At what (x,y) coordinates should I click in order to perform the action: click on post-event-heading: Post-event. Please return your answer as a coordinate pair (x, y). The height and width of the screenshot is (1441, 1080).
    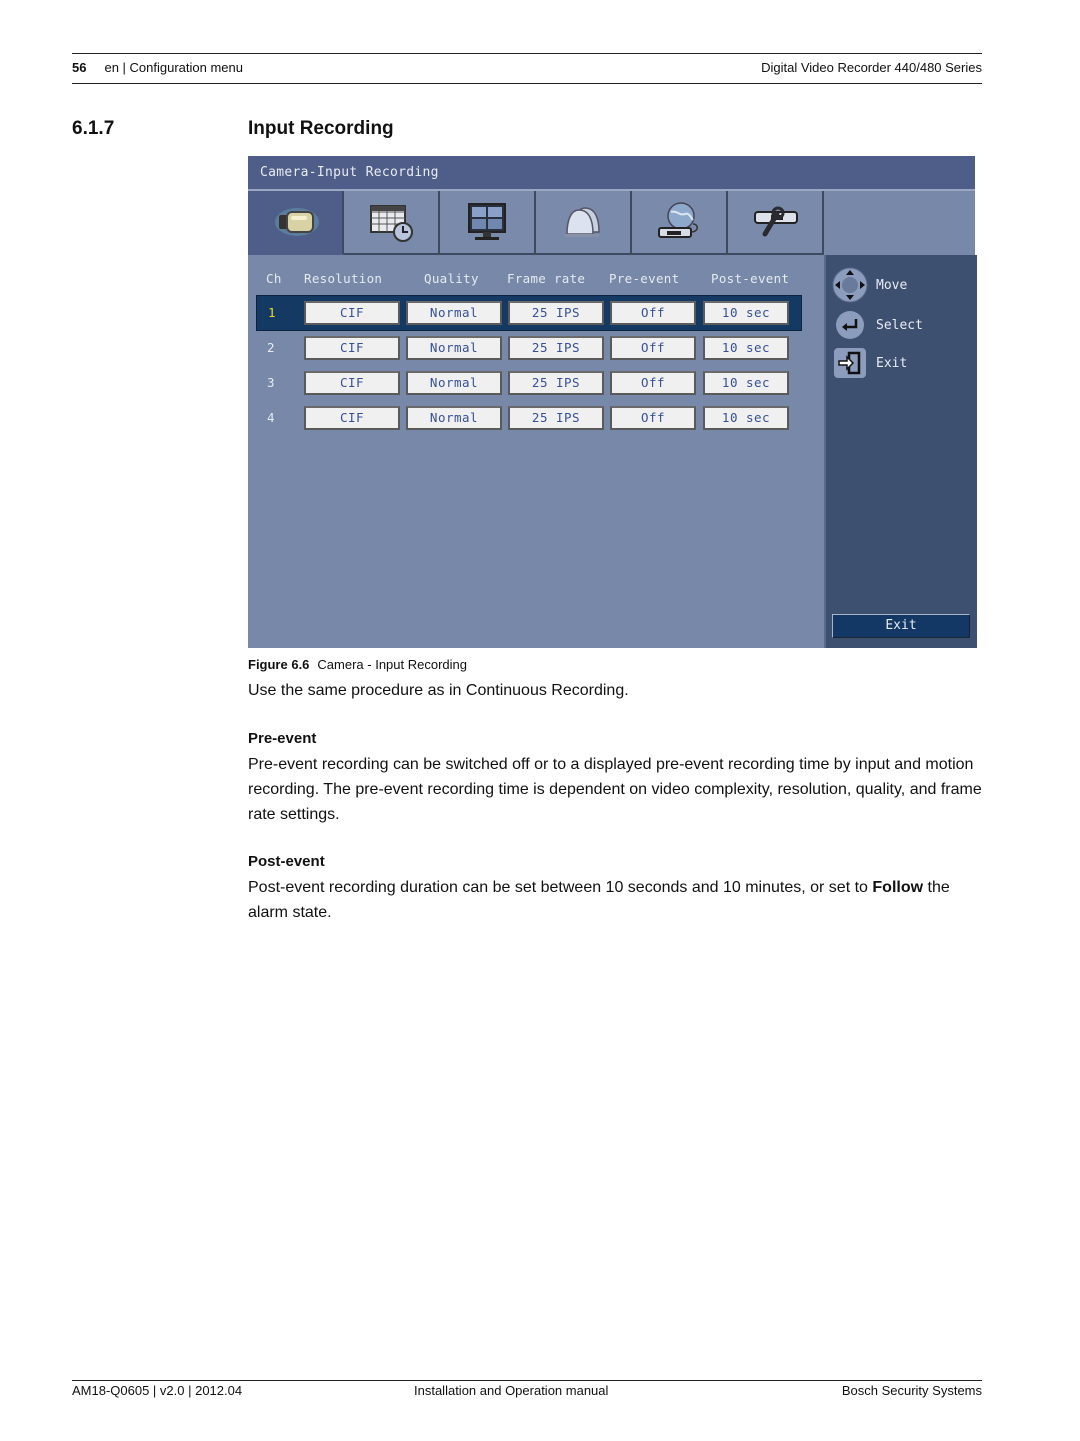
    Looking at the image, I should click on (286, 861).